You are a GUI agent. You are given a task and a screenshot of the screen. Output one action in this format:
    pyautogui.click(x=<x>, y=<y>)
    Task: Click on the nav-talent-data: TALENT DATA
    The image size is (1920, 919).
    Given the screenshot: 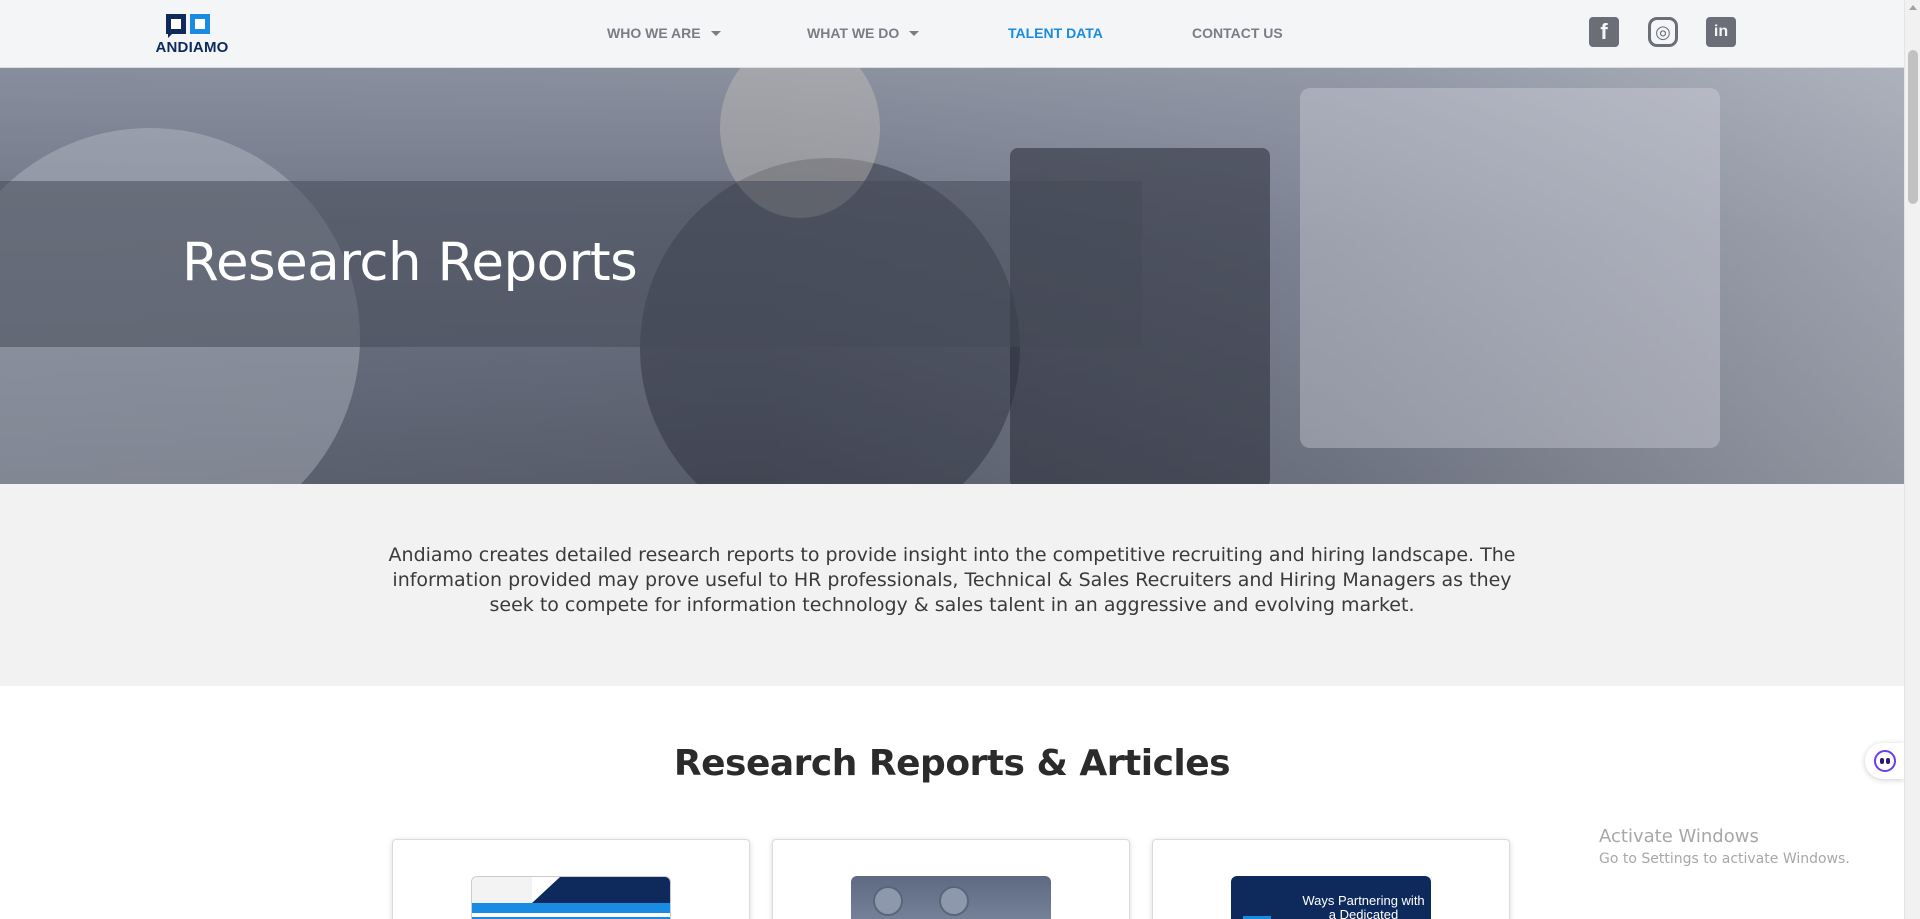 What is the action you would take?
    pyautogui.click(x=1055, y=33)
    